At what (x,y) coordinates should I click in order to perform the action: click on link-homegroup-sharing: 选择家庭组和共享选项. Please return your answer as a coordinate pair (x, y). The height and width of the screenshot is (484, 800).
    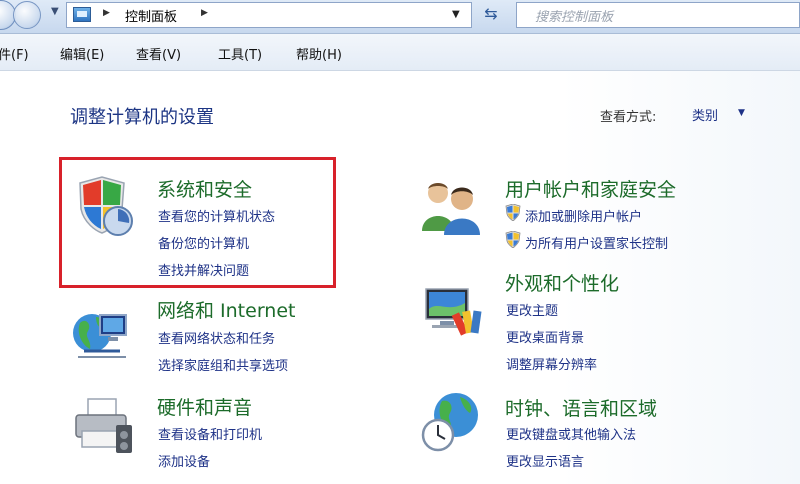
    Looking at the image, I should click on (223, 364).